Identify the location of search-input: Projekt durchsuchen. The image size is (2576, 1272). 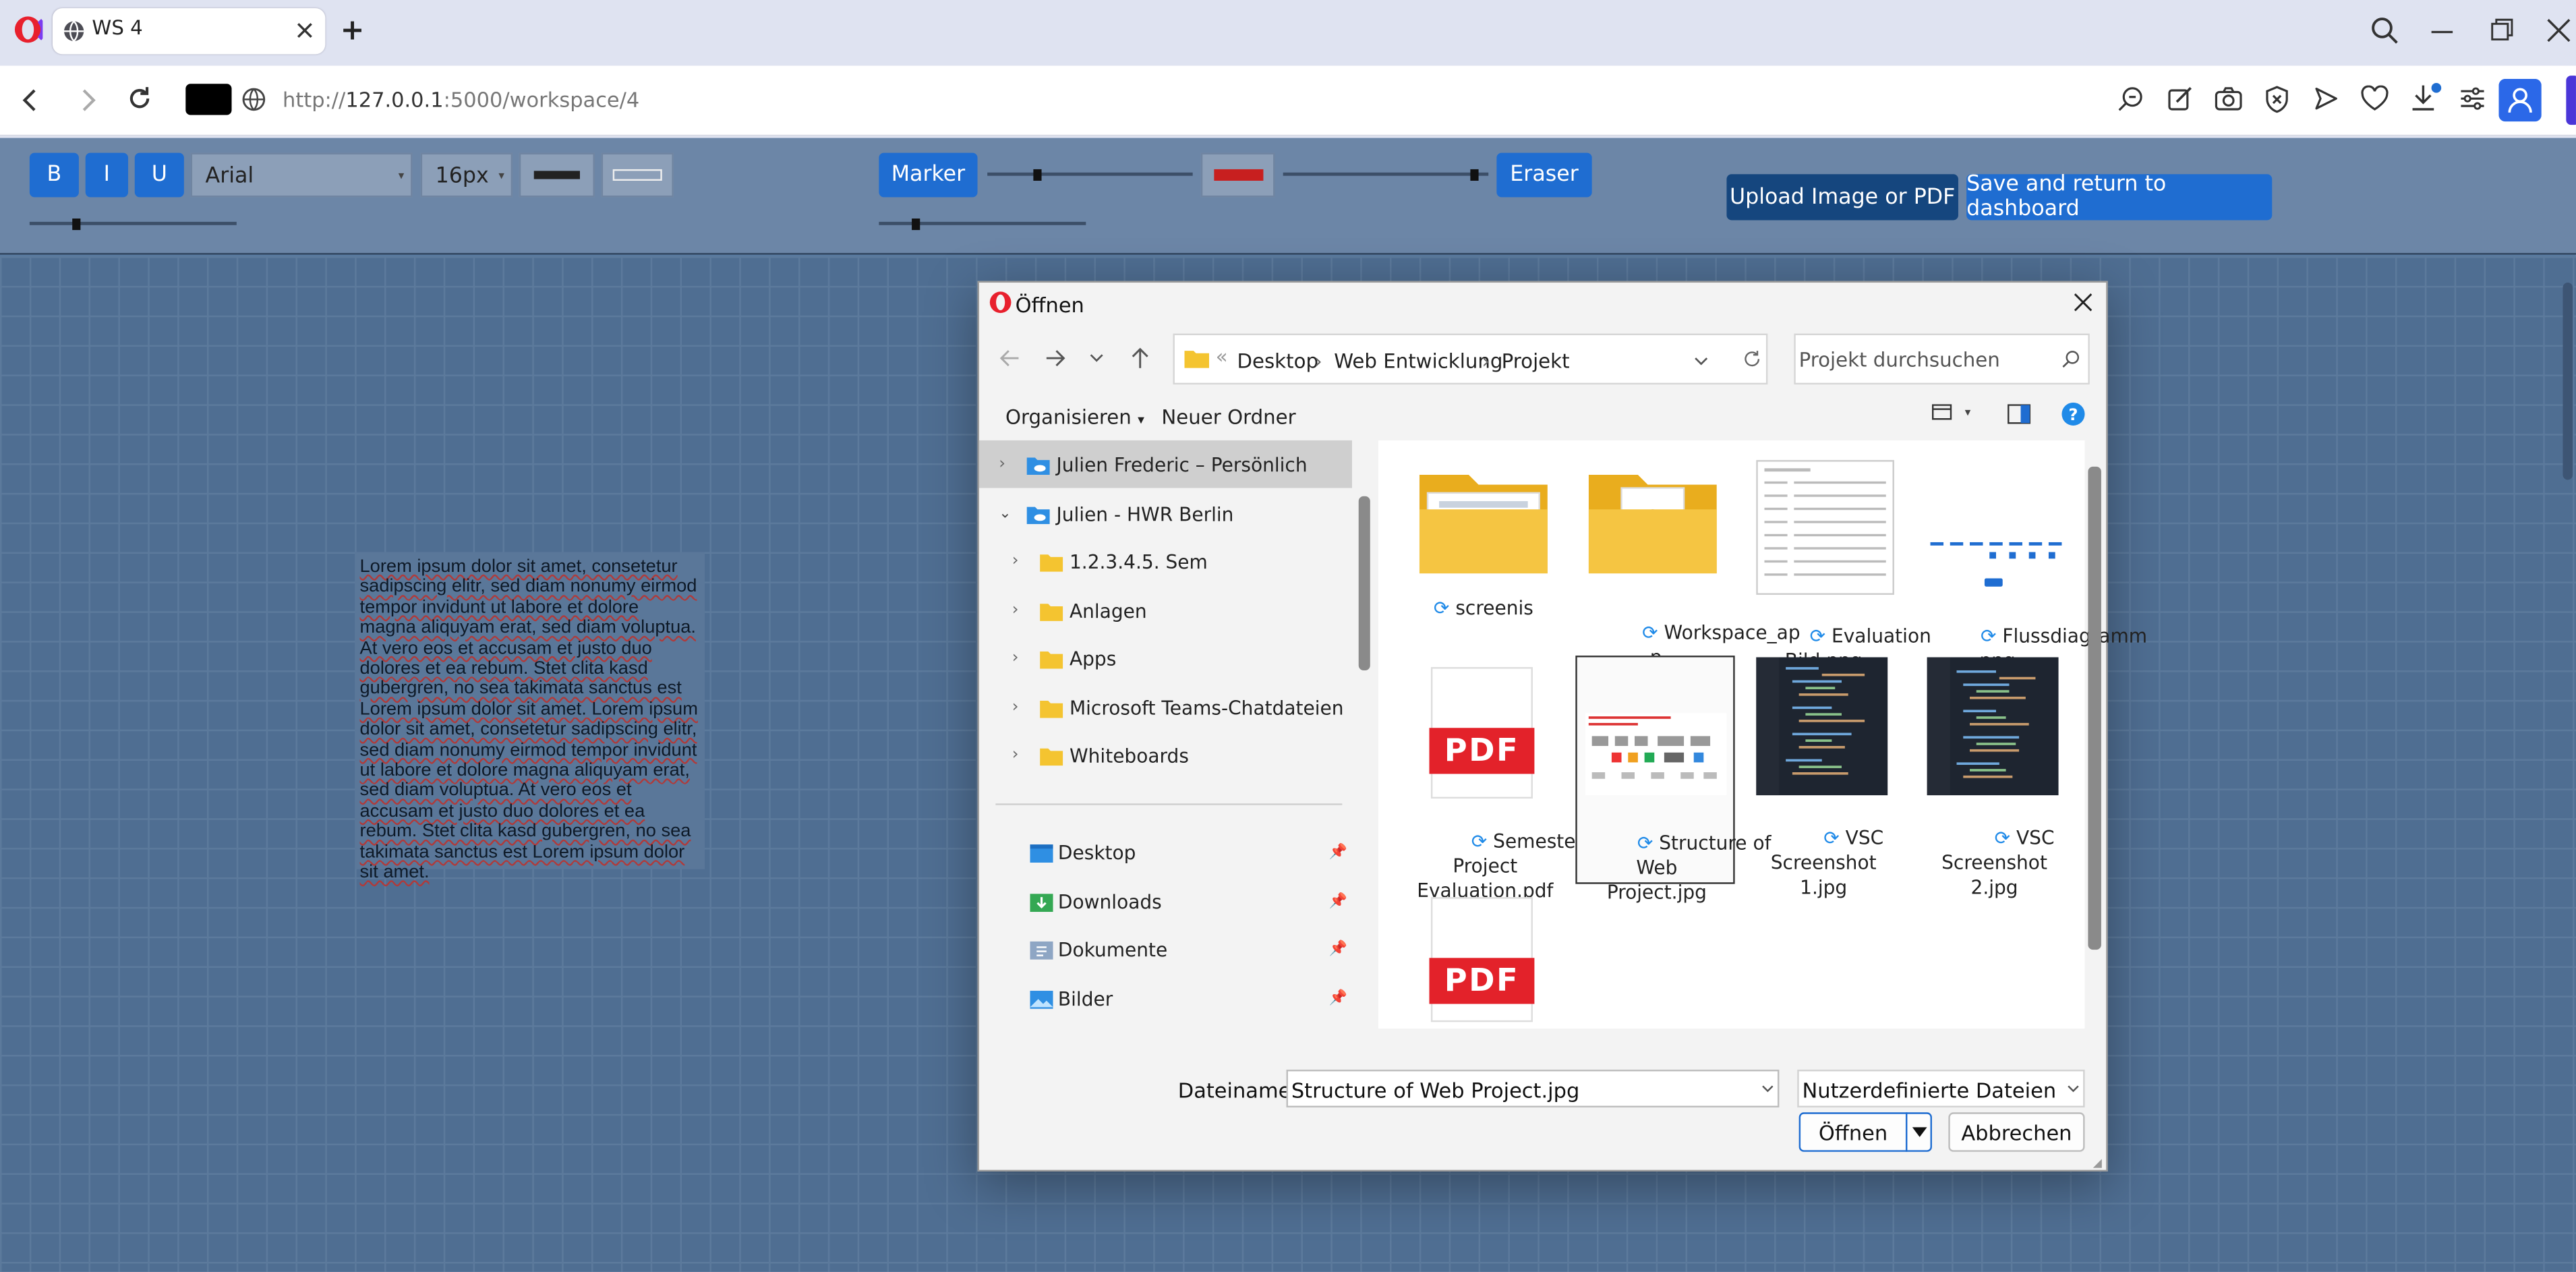
(1899, 359).